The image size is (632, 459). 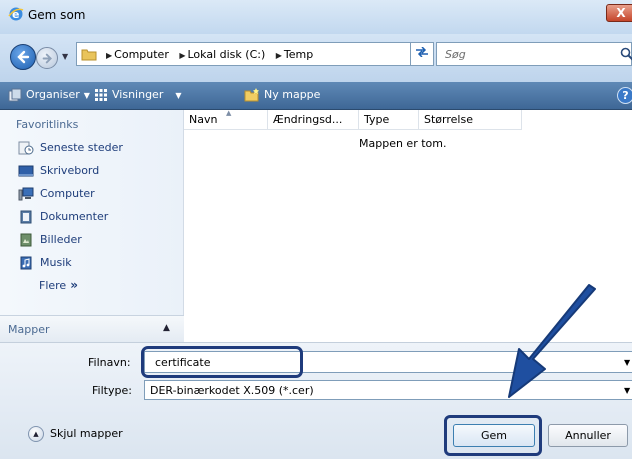 What do you see at coordinates (26, 263) in the screenshot?
I see `music-icon` at bounding box center [26, 263].